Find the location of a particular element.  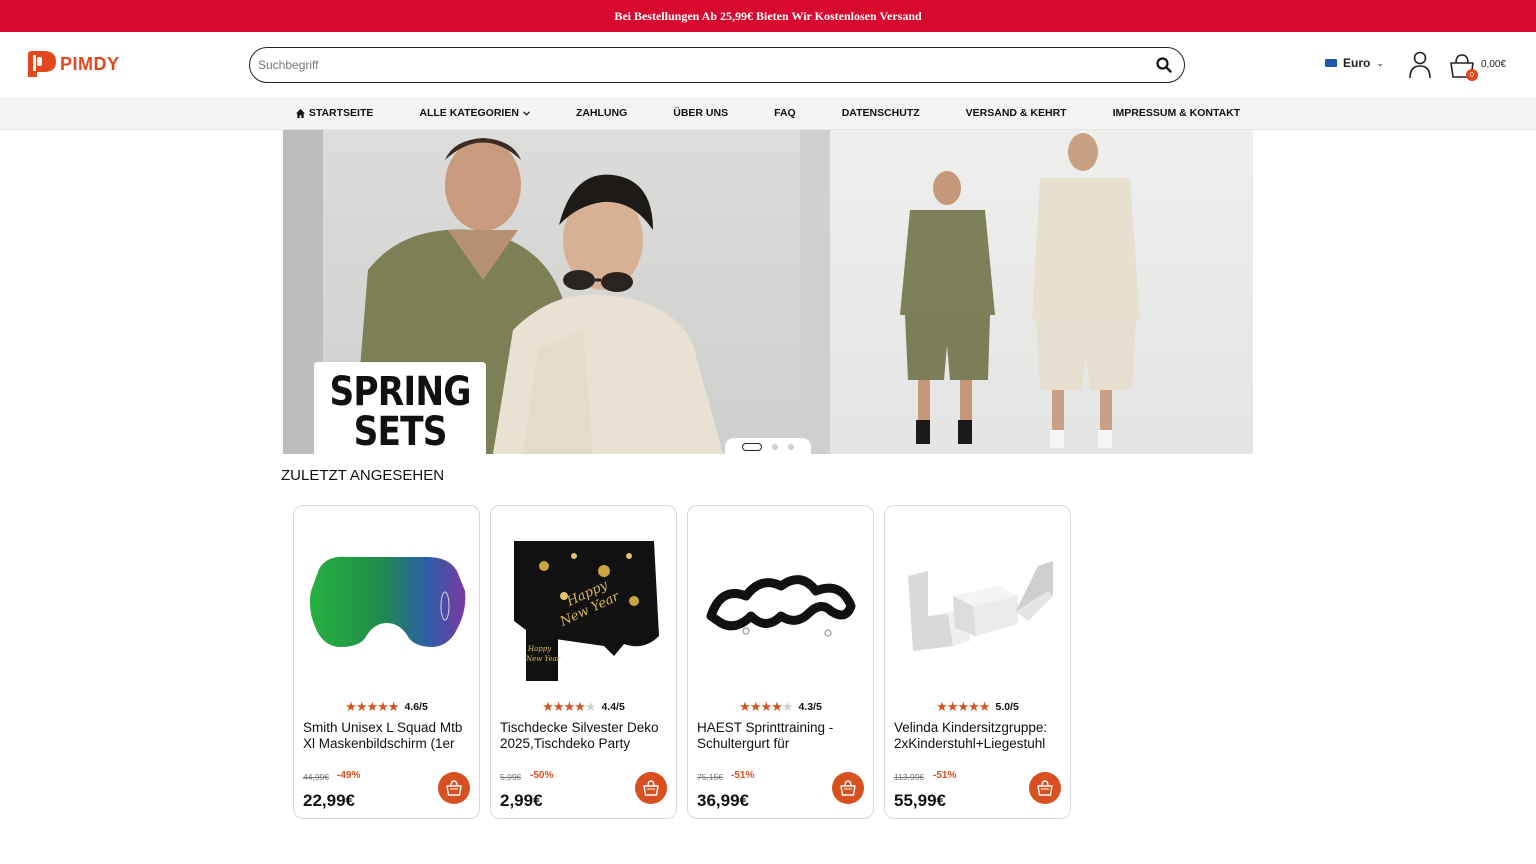

hero-caption: SPRING SETS is located at coordinates (400, 408).